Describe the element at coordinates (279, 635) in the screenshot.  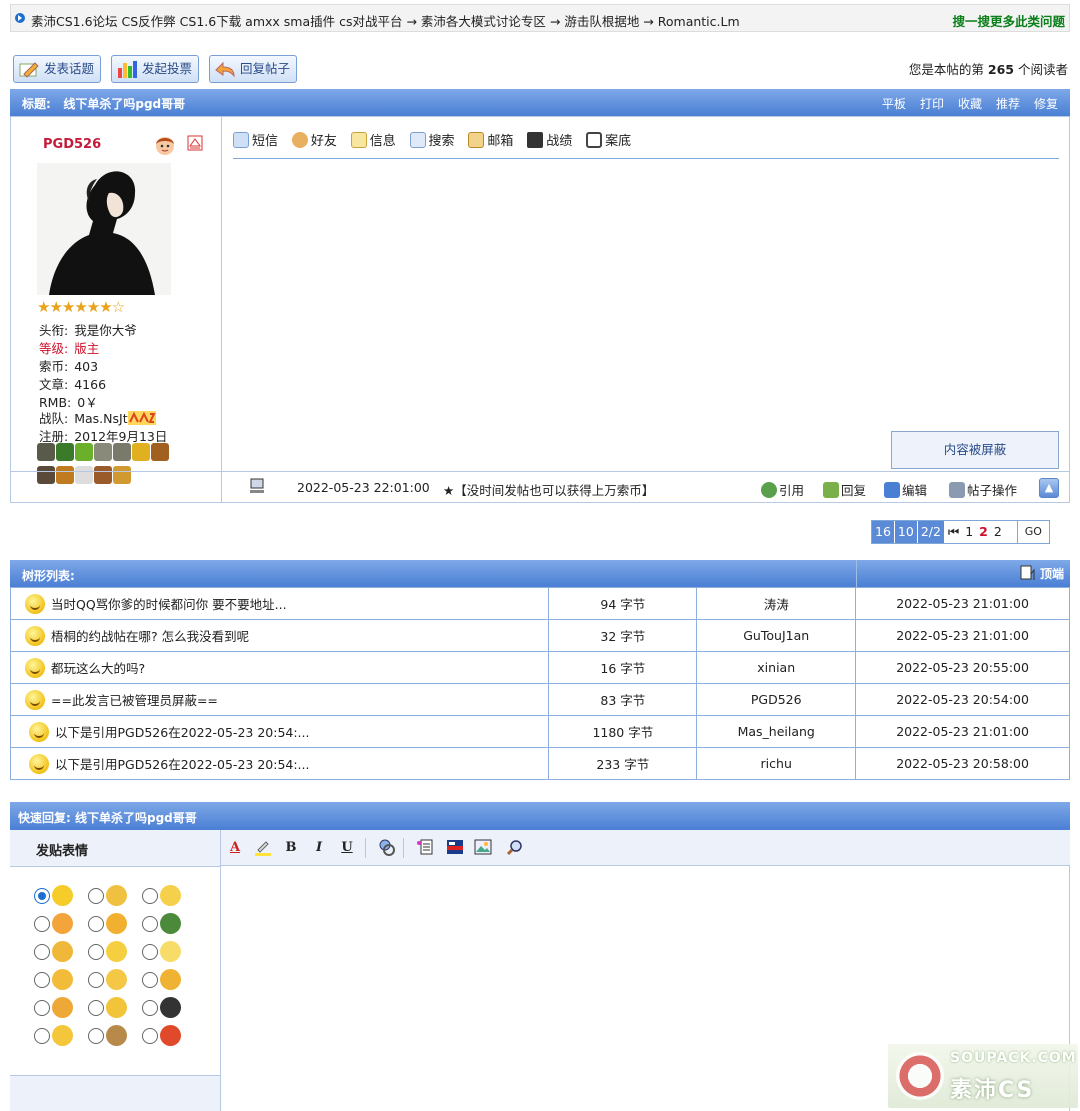
I see `reply-title: 梧桐的约战帖在哪? 怎么我没看到呢` at that location.